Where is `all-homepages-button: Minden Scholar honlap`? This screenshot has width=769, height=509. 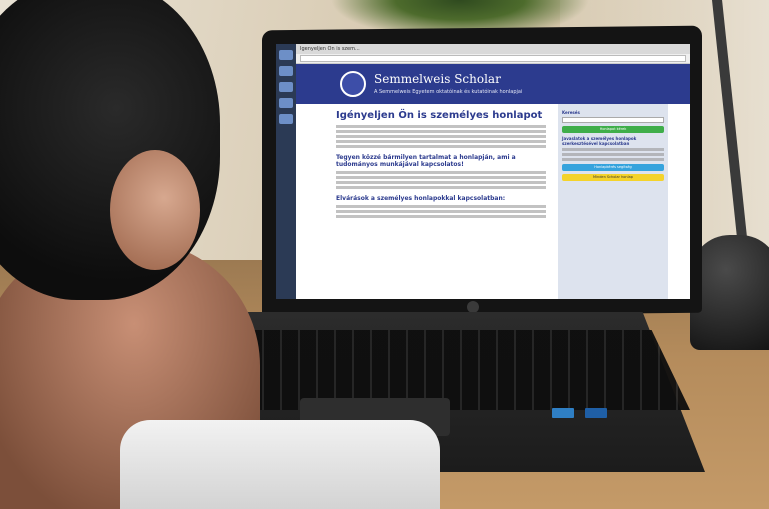
all-homepages-button: Minden Scholar honlap is located at coordinates (613, 177).